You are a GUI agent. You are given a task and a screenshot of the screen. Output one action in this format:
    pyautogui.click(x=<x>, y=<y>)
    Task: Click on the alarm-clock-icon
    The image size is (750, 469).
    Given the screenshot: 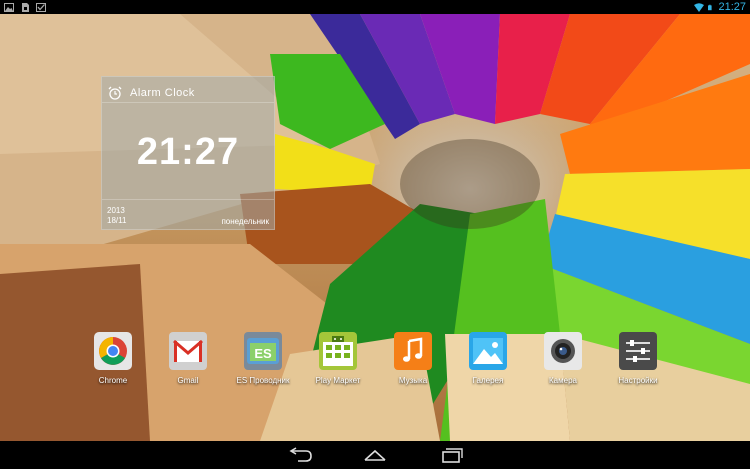 What is the action you would take?
    pyautogui.click(x=115, y=93)
    